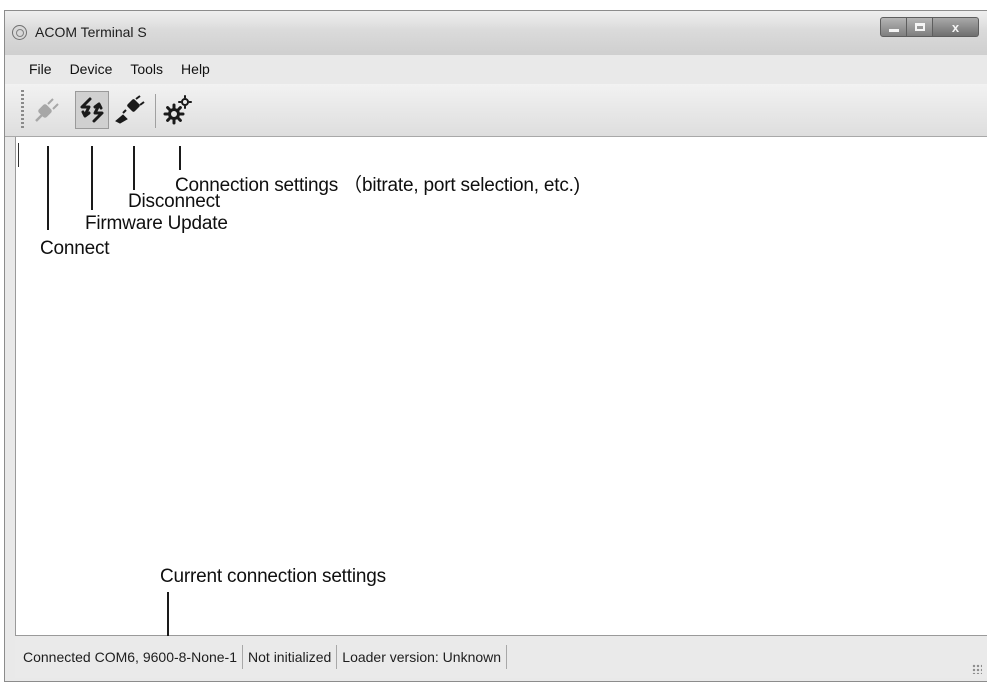  I want to click on close-icon: x, so click(955, 27).